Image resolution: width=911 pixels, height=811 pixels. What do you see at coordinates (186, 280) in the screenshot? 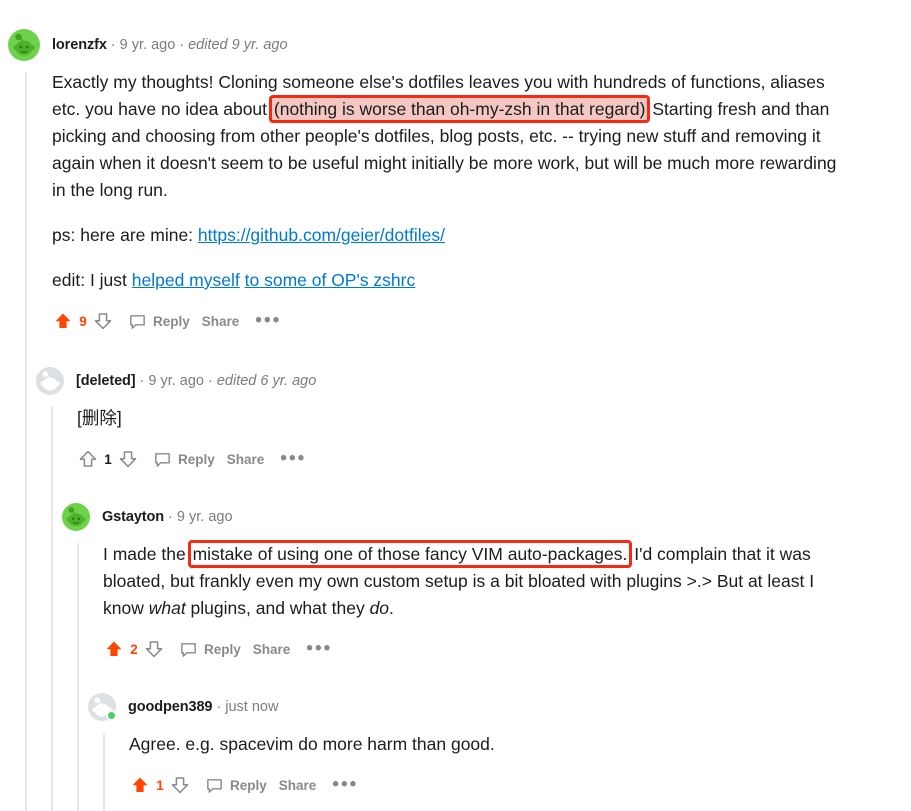
I see `helped-myself-link: helped myself` at bounding box center [186, 280].